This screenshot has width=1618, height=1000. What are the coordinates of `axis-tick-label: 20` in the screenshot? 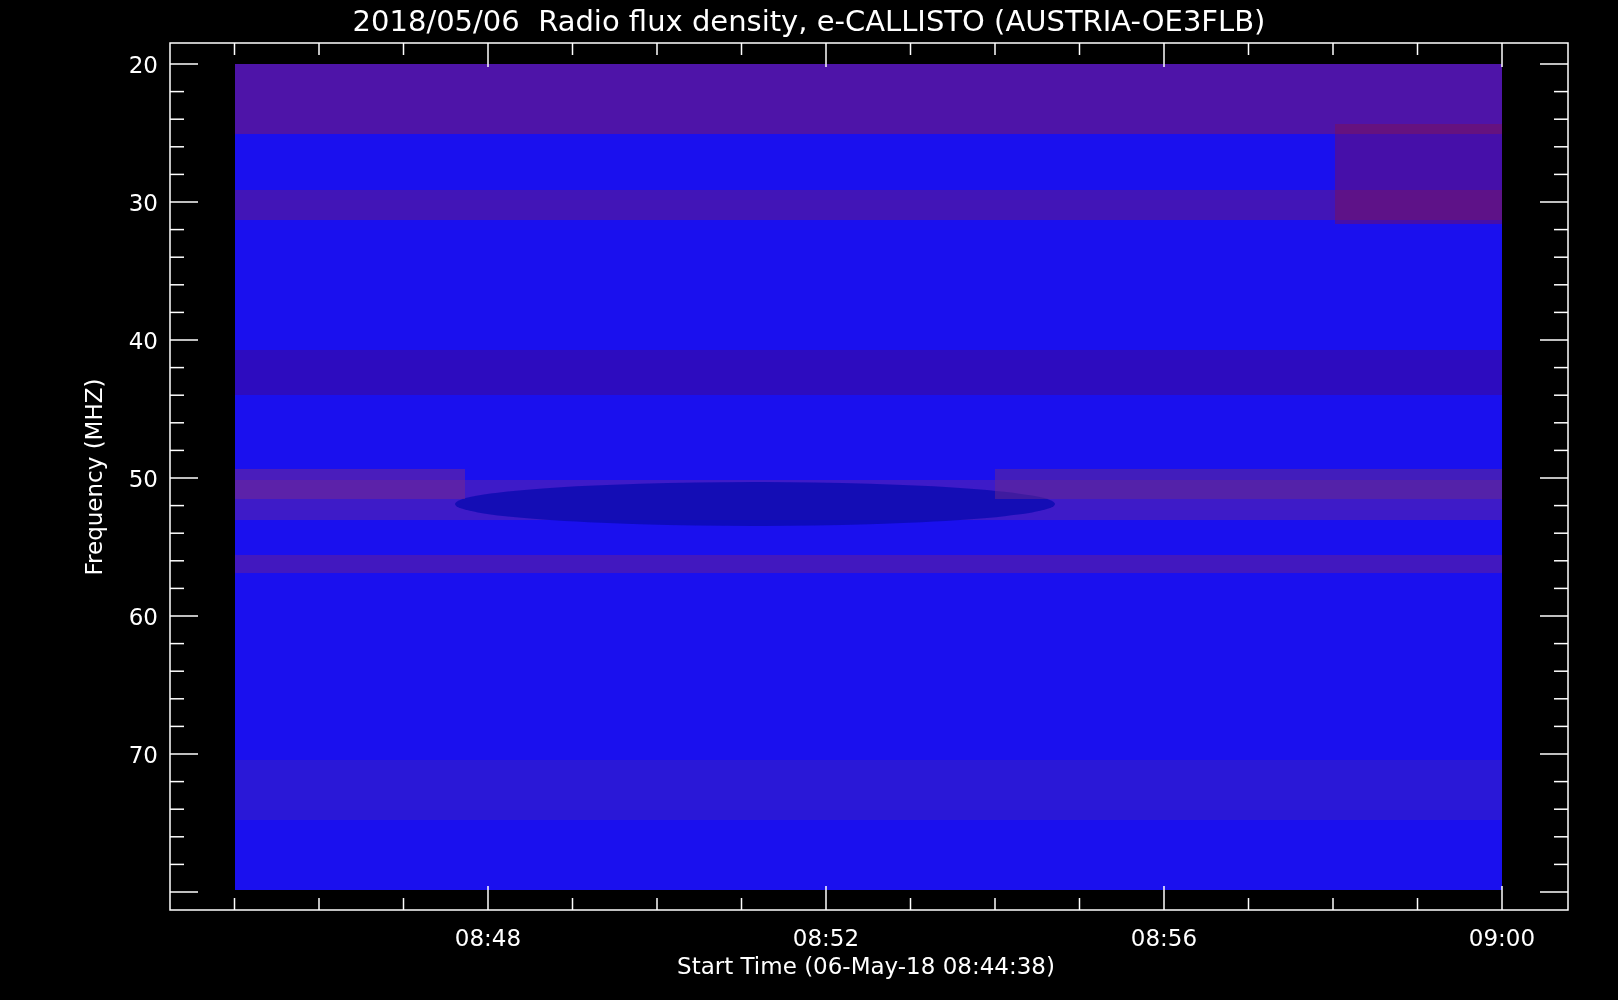 It's located at (143, 65).